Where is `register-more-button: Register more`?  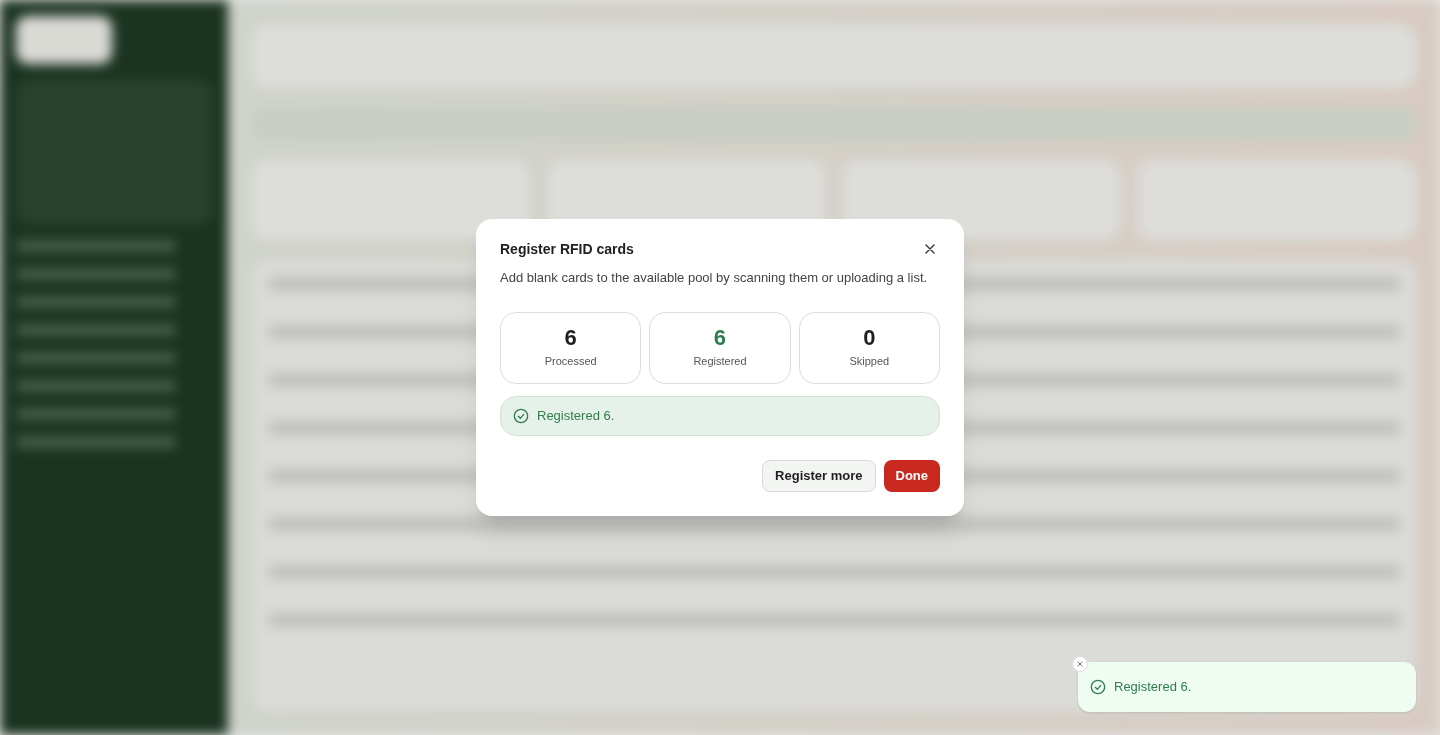
register-more-button: Register more is located at coordinates (819, 475).